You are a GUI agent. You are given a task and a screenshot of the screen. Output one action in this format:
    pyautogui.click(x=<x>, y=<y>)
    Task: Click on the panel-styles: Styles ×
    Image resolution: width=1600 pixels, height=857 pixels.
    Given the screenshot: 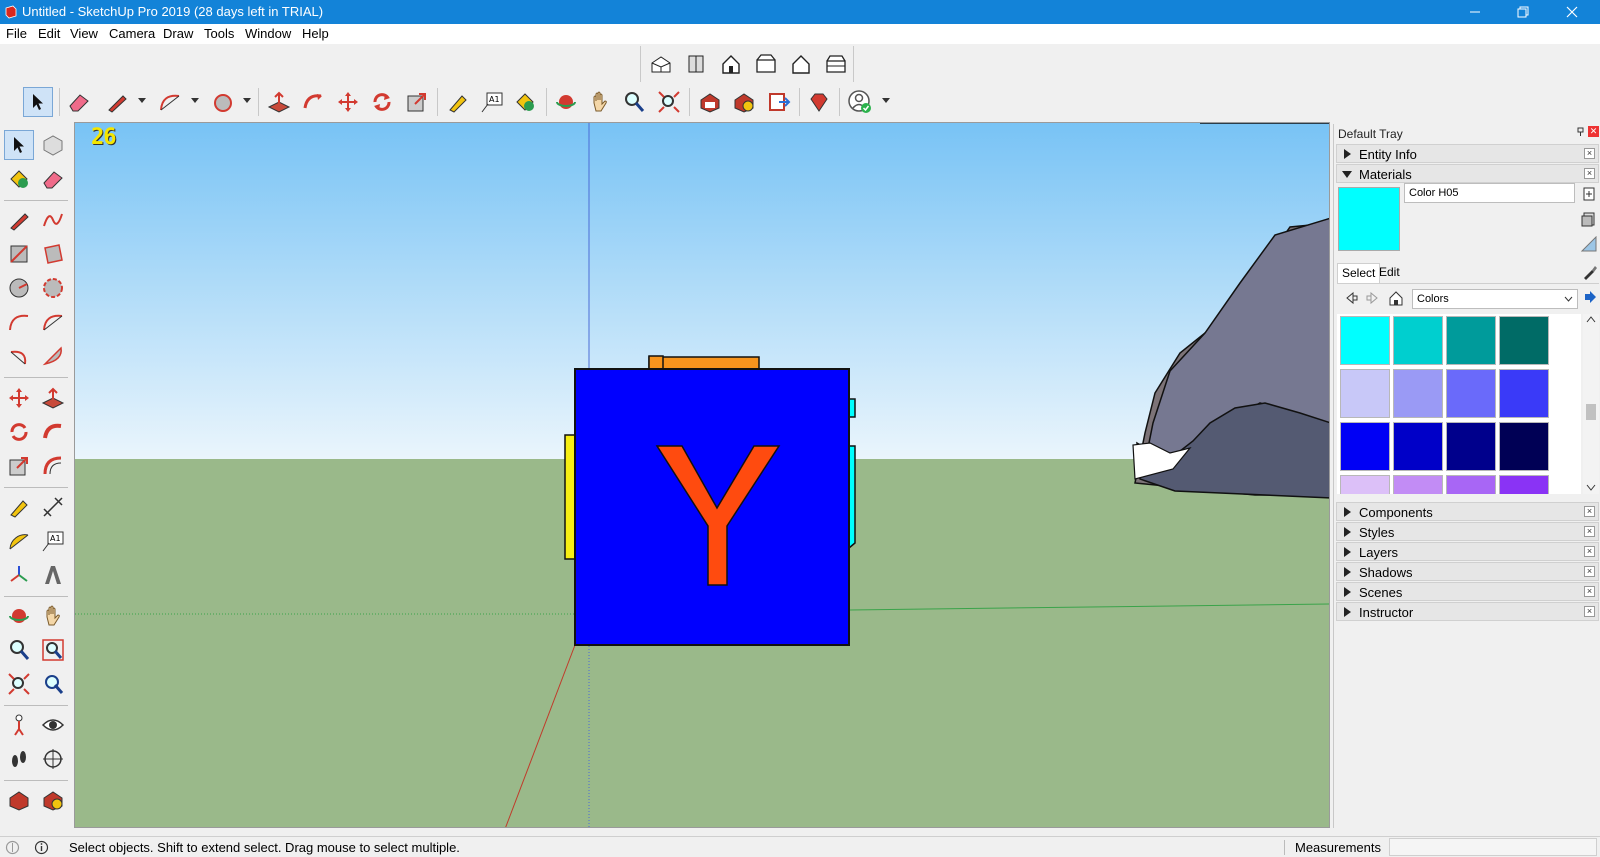 What is the action you would take?
    pyautogui.click(x=1467, y=531)
    